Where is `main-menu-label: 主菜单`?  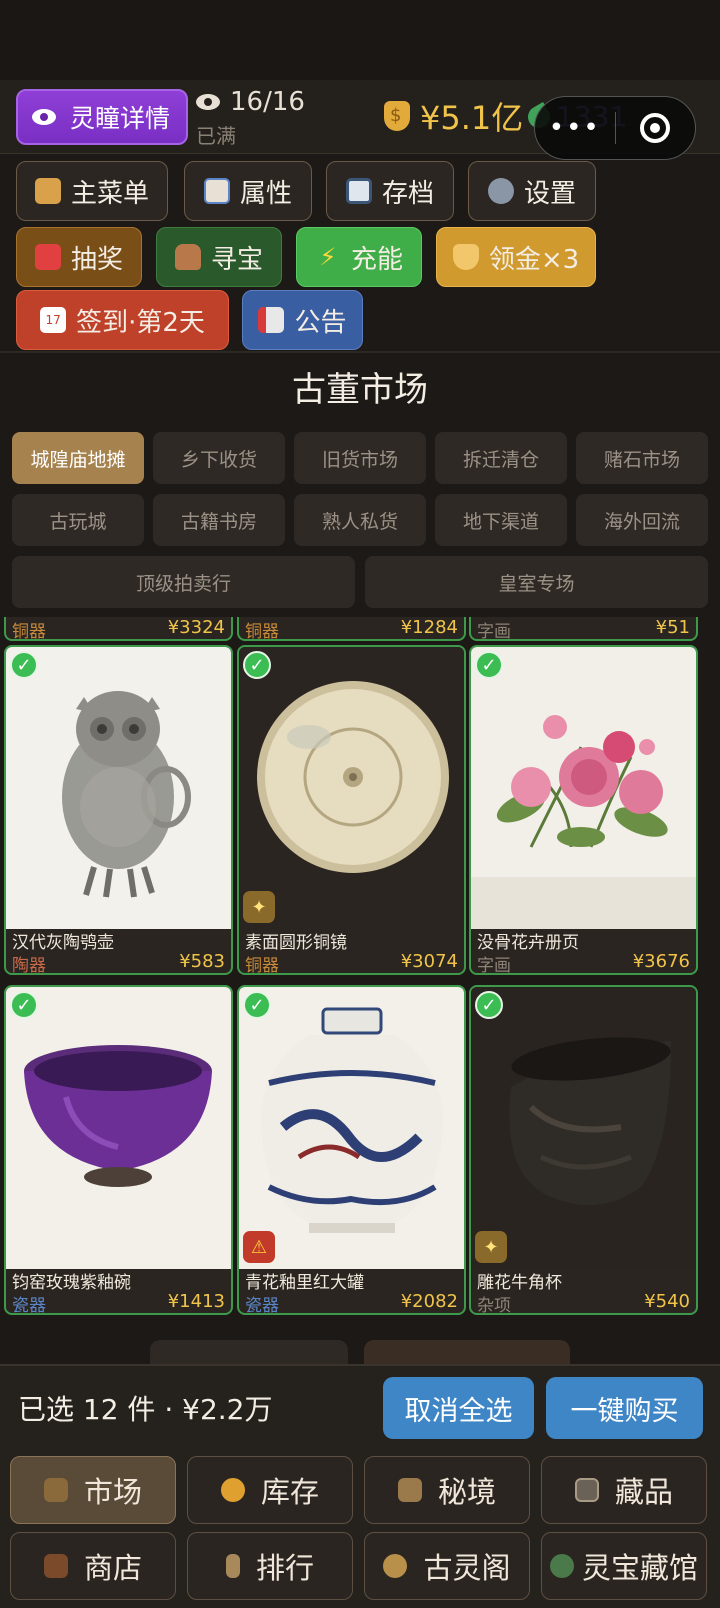 main-menu-label: 主菜单 is located at coordinates (109, 193).